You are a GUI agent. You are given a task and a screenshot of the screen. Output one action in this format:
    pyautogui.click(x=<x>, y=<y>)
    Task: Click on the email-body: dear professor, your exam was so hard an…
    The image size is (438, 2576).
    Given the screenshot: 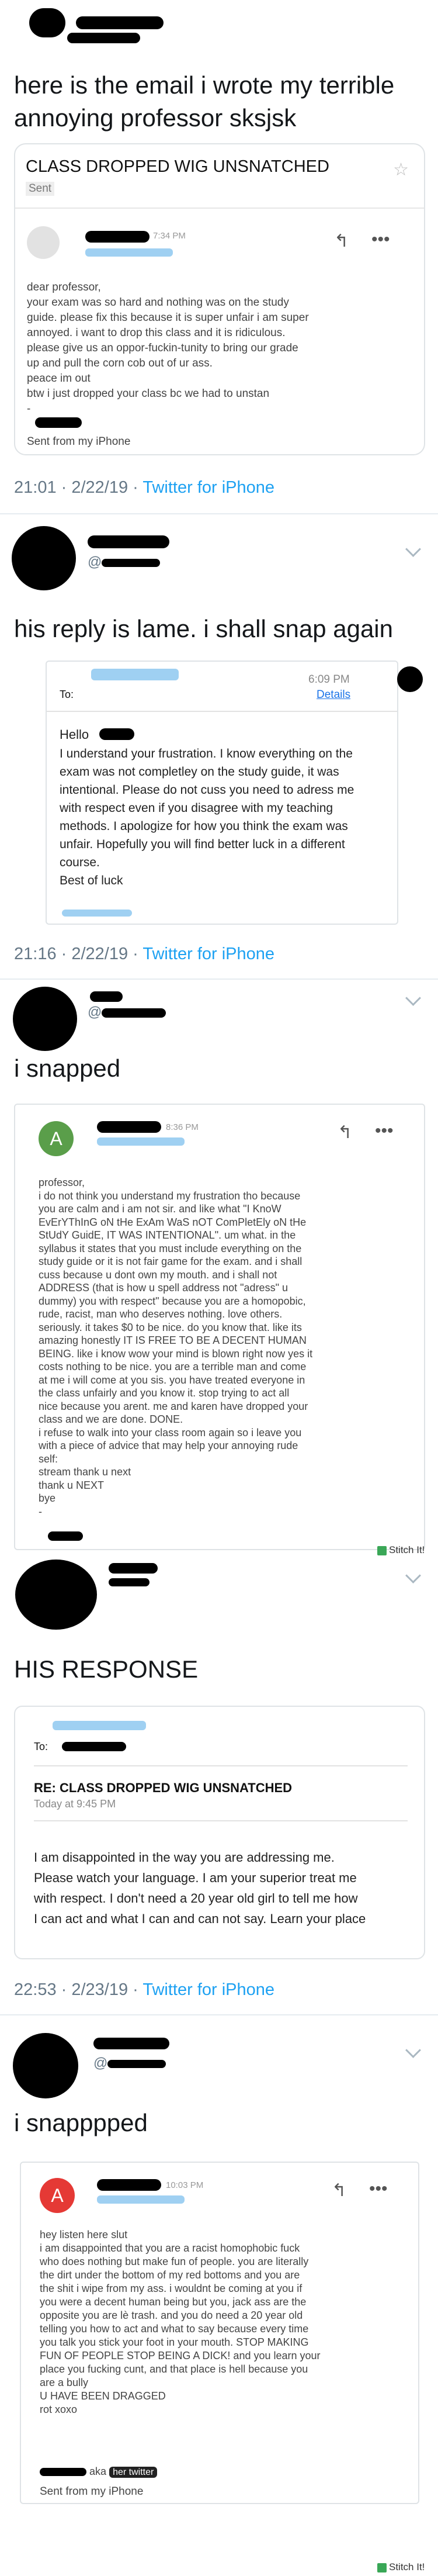 What is the action you would take?
    pyautogui.click(x=168, y=348)
    